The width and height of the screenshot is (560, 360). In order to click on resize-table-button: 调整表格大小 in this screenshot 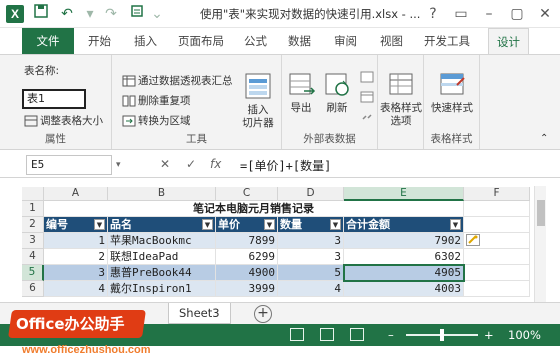, I will do `click(71, 120)`.